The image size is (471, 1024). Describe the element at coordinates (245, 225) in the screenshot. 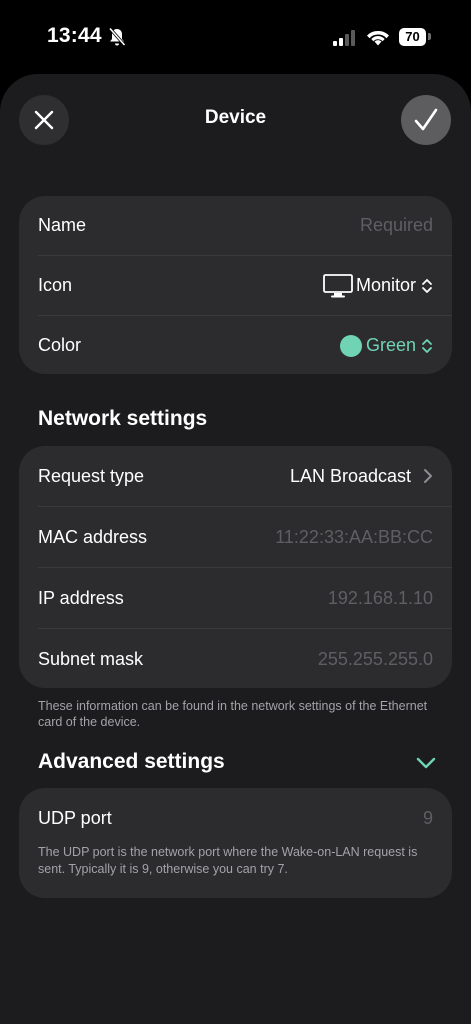

I see `name-row: Name Required` at that location.